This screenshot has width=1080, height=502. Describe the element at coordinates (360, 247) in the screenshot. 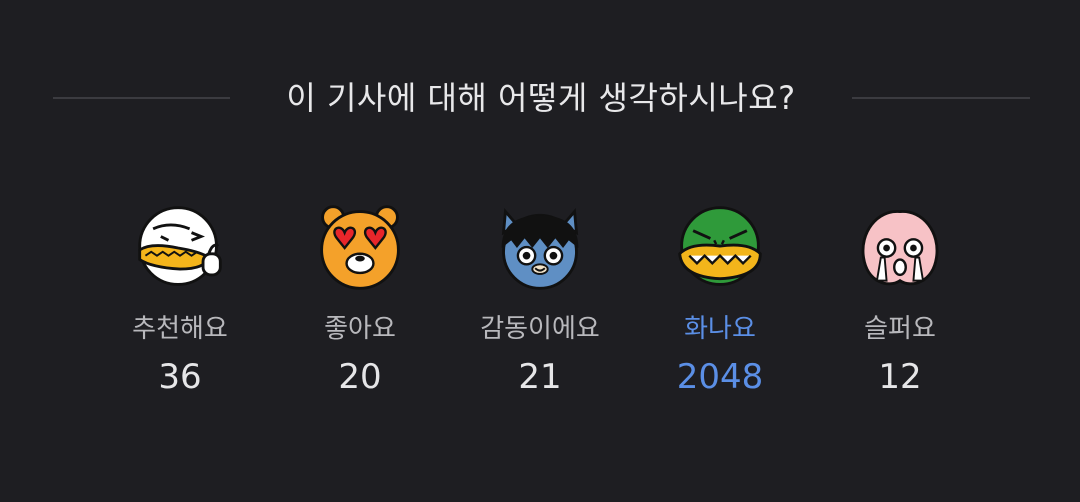

I see `heart-eyes-bear-icon` at that location.